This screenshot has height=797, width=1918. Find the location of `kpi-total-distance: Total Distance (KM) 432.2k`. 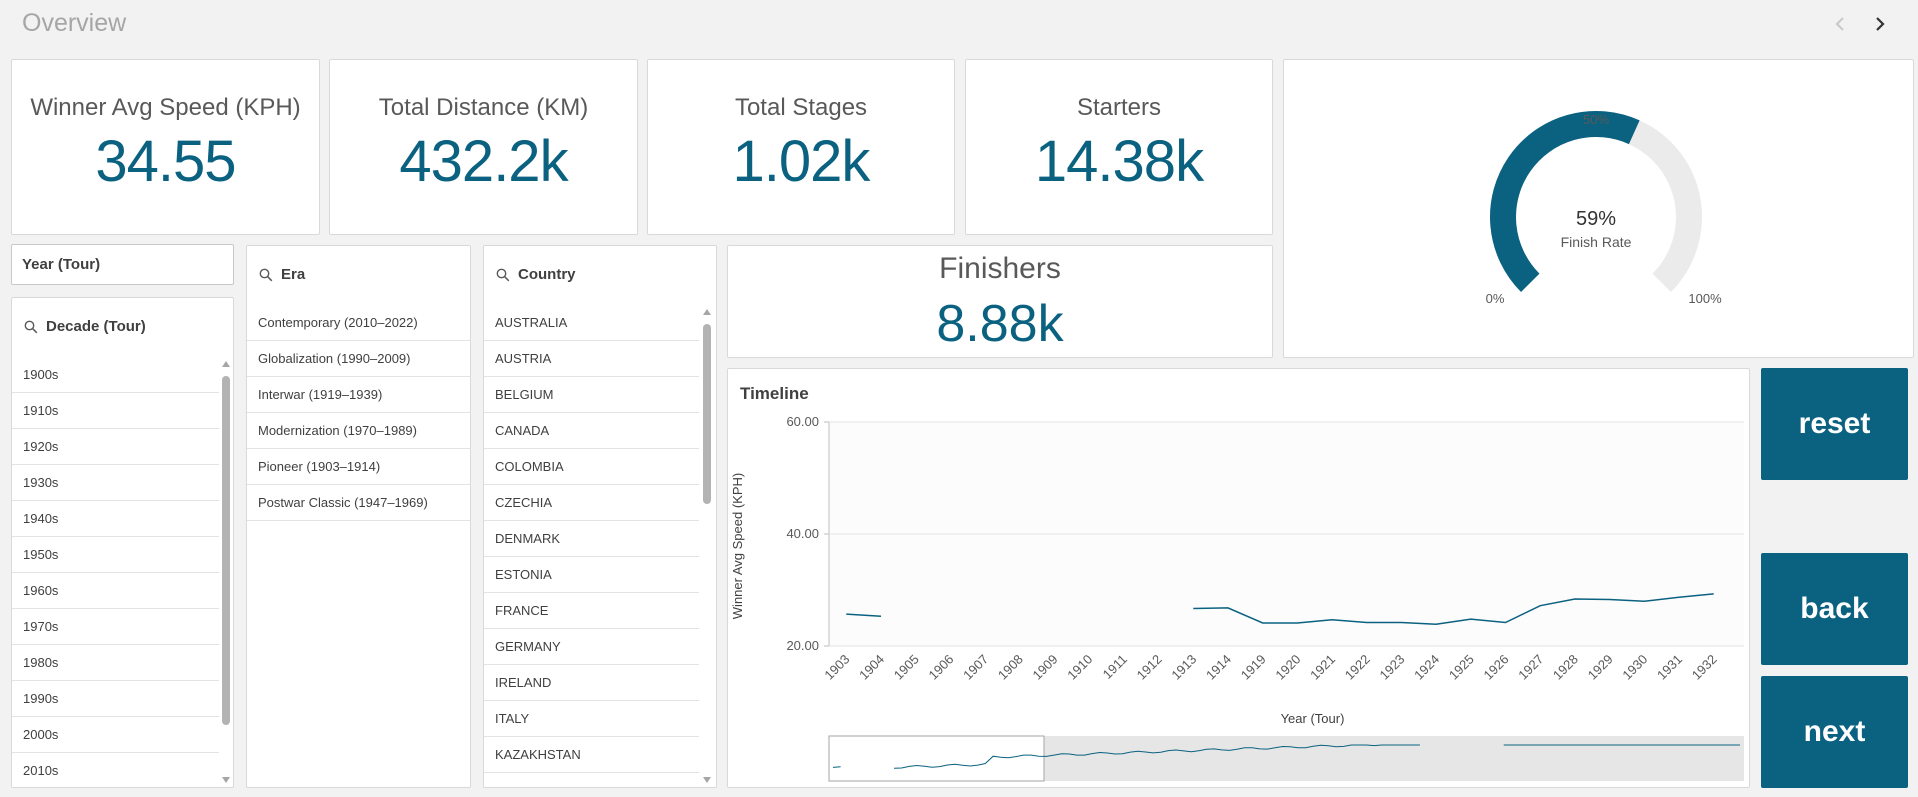

kpi-total-distance: Total Distance (KM) 432.2k is located at coordinates (483, 147).